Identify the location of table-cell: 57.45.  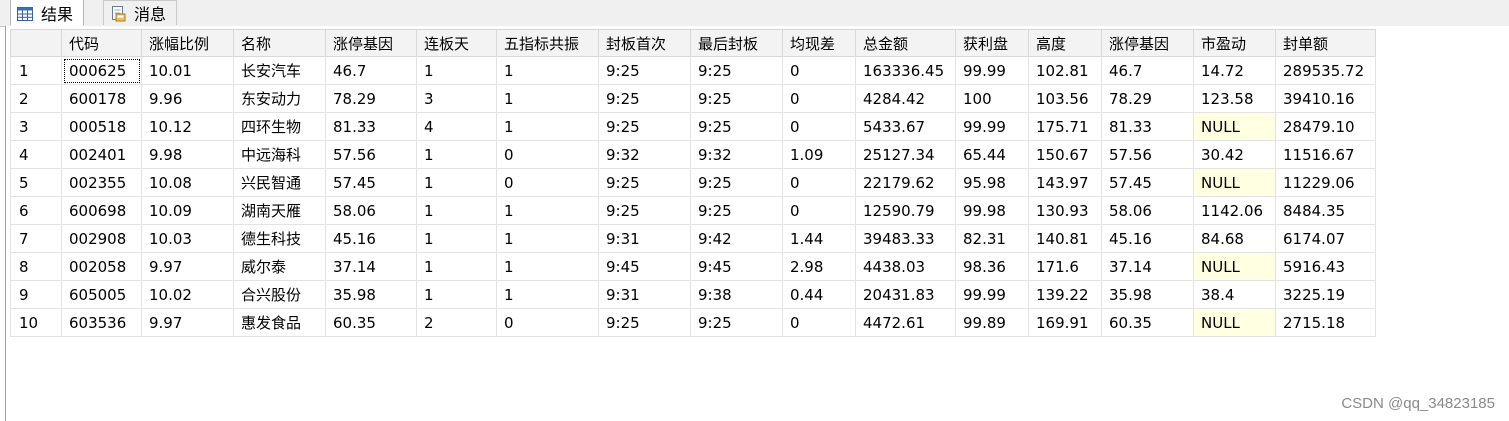
(1147, 182).